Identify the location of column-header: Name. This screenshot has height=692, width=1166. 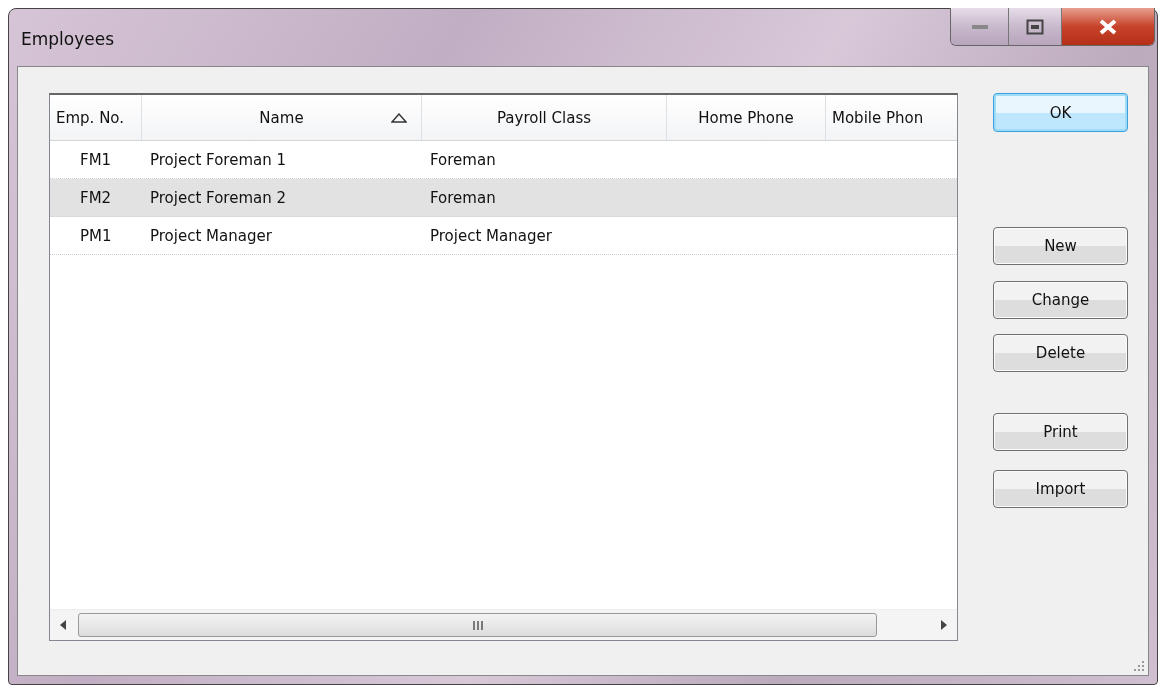
(282, 117).